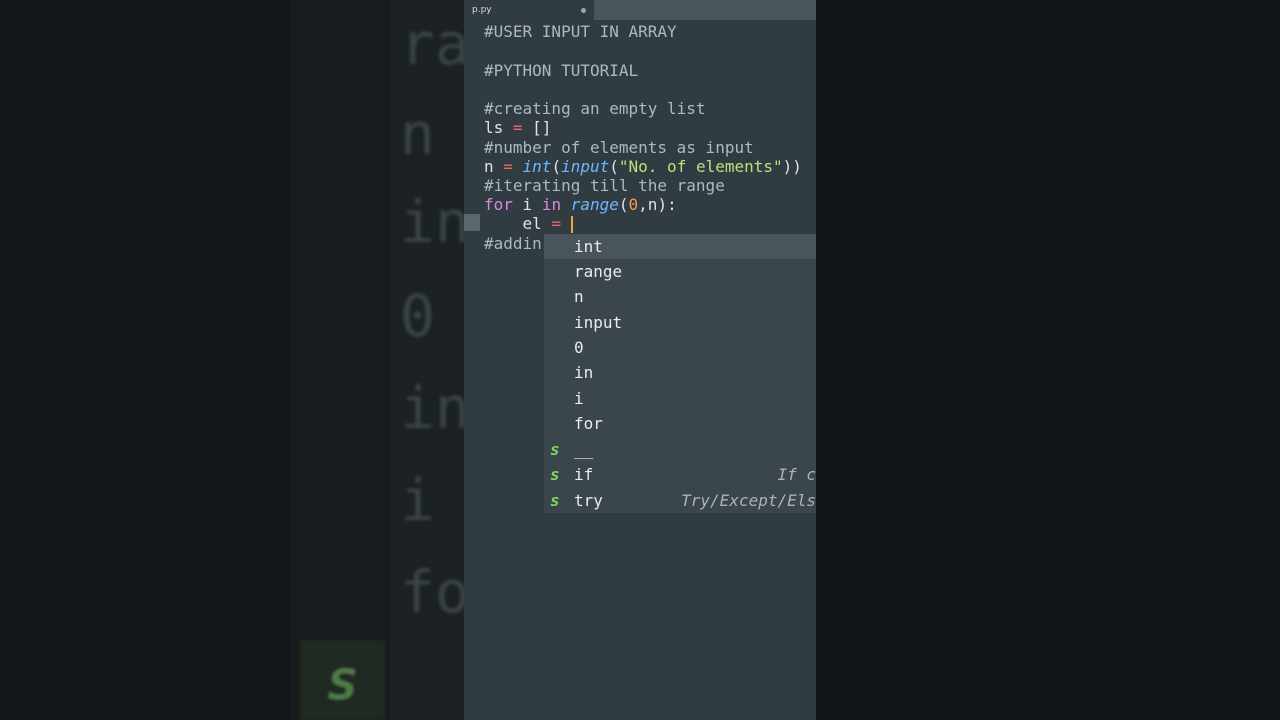 The height and width of the screenshot is (720, 1280). I want to click on background-snippet-badge: s, so click(342, 680).